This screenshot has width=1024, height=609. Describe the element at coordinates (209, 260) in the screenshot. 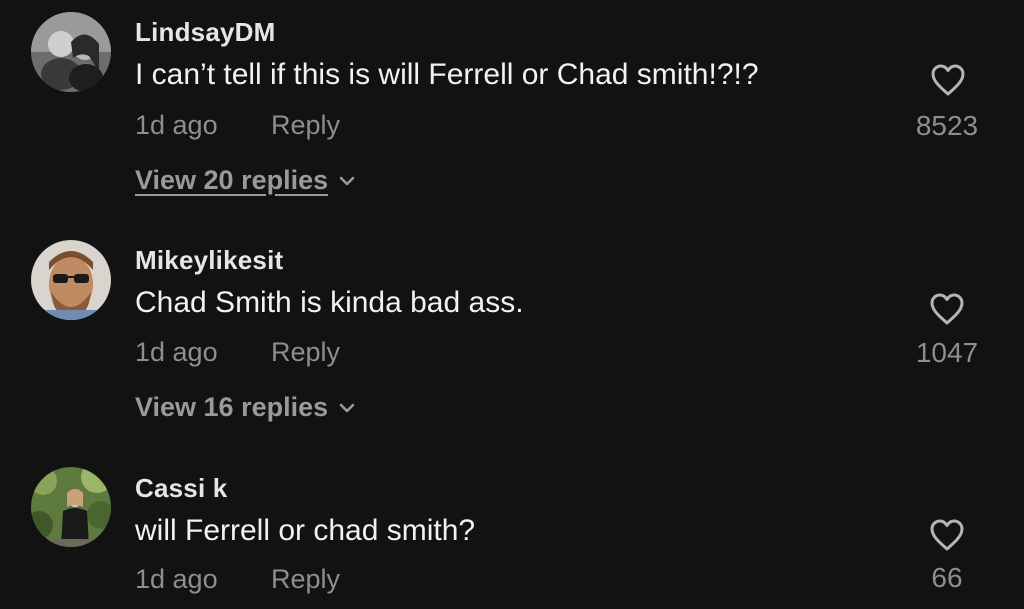

I see `comment-username: Mikeylikesit` at that location.